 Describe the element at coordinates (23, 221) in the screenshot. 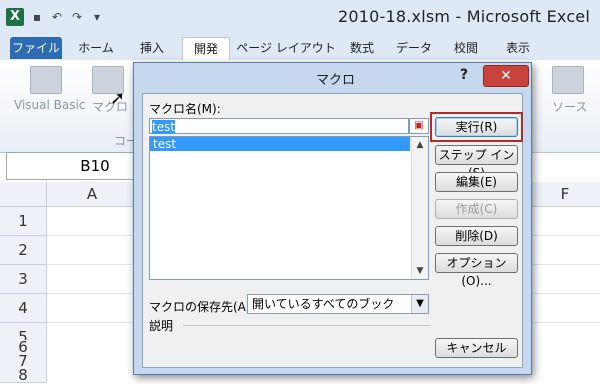

I see `row-header-1: 1` at that location.